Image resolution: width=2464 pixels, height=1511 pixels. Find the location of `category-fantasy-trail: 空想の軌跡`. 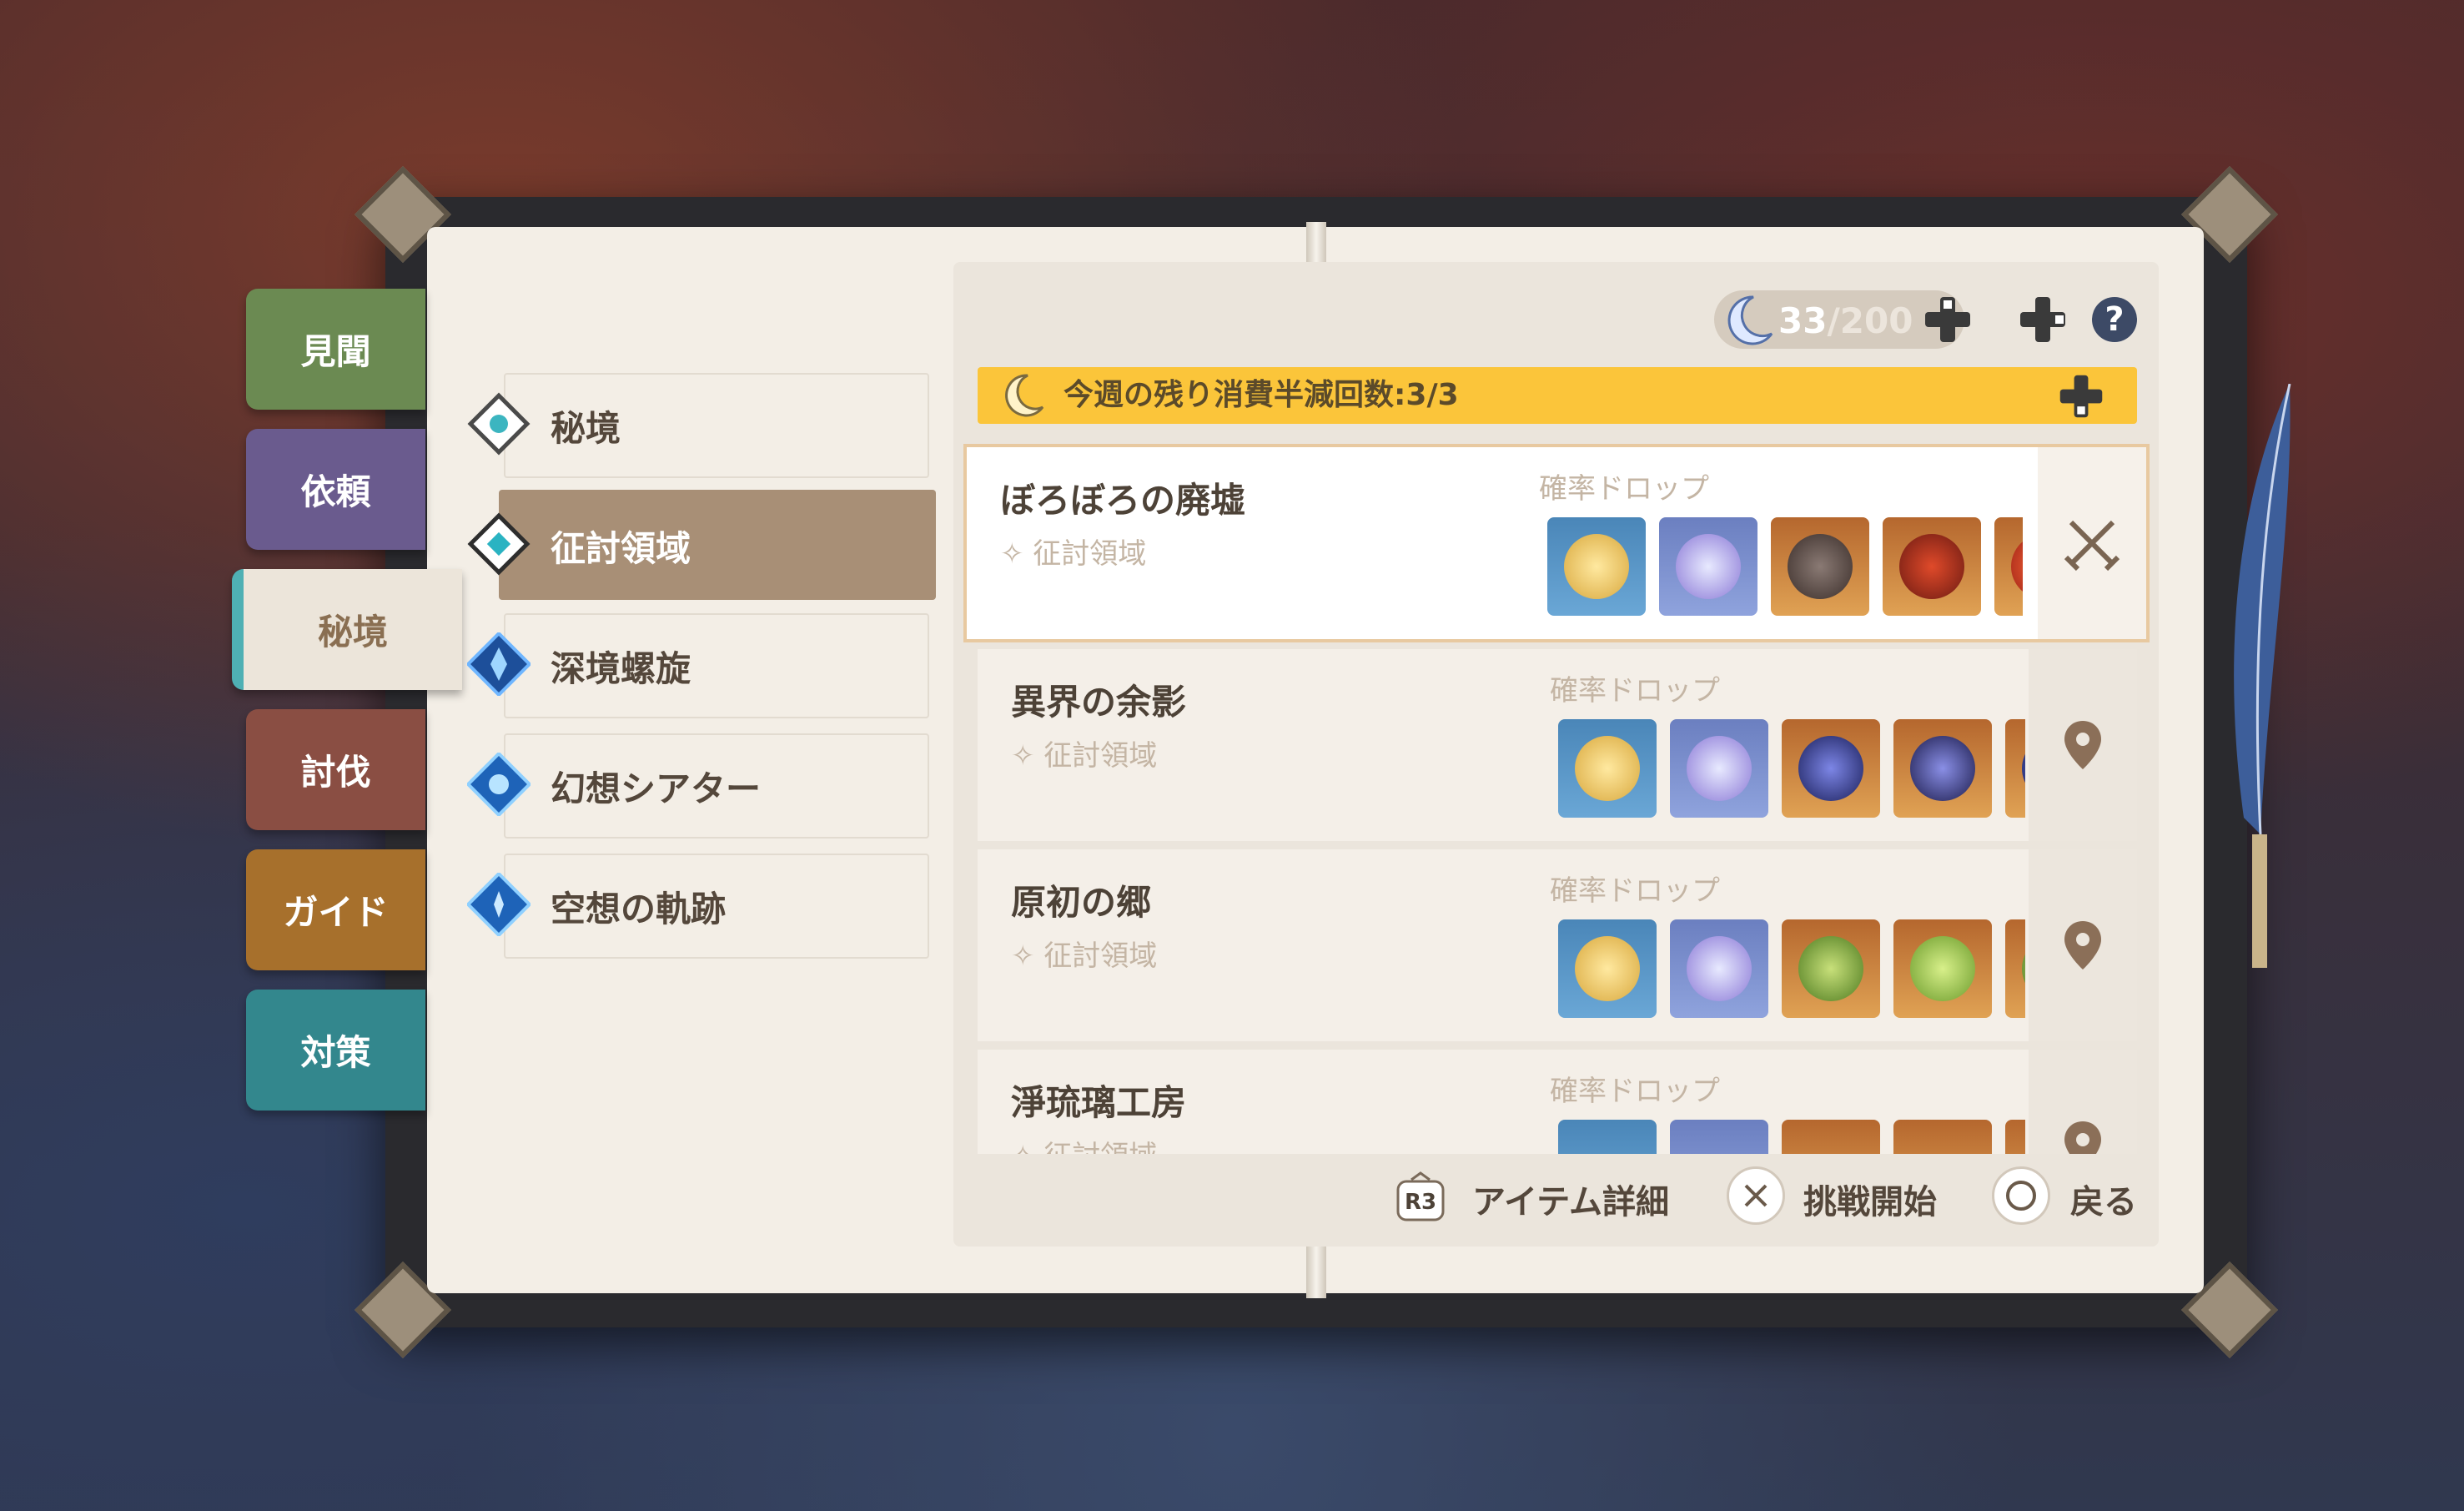

category-fantasy-trail: 空想の軌跡 is located at coordinates (698, 906).